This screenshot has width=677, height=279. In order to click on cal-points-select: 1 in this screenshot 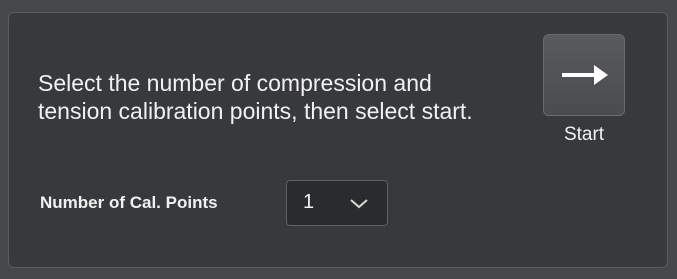, I will do `click(337, 203)`.